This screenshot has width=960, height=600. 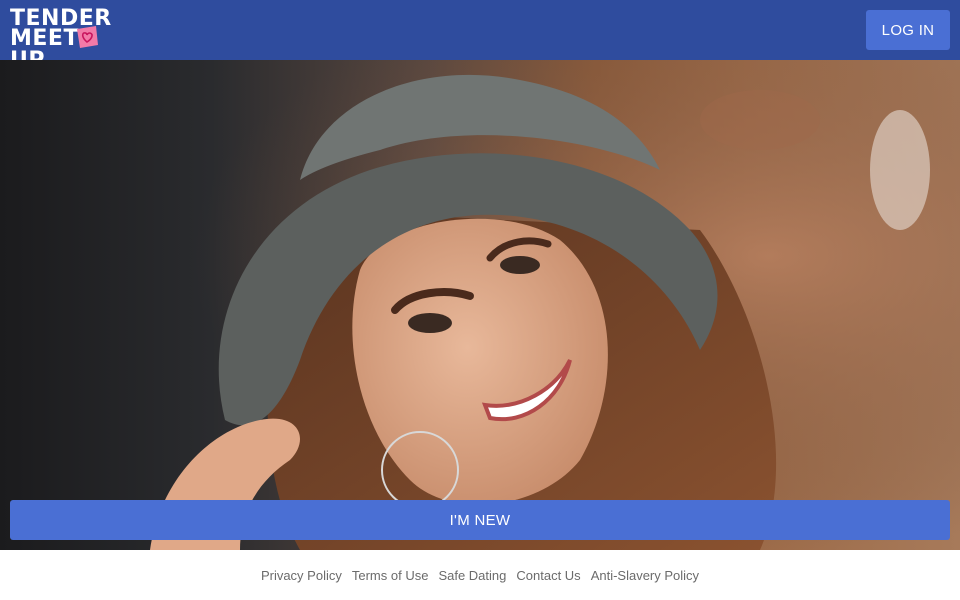 I want to click on top-bar: TENDER MEETUP LOG IN, so click(x=480, y=36).